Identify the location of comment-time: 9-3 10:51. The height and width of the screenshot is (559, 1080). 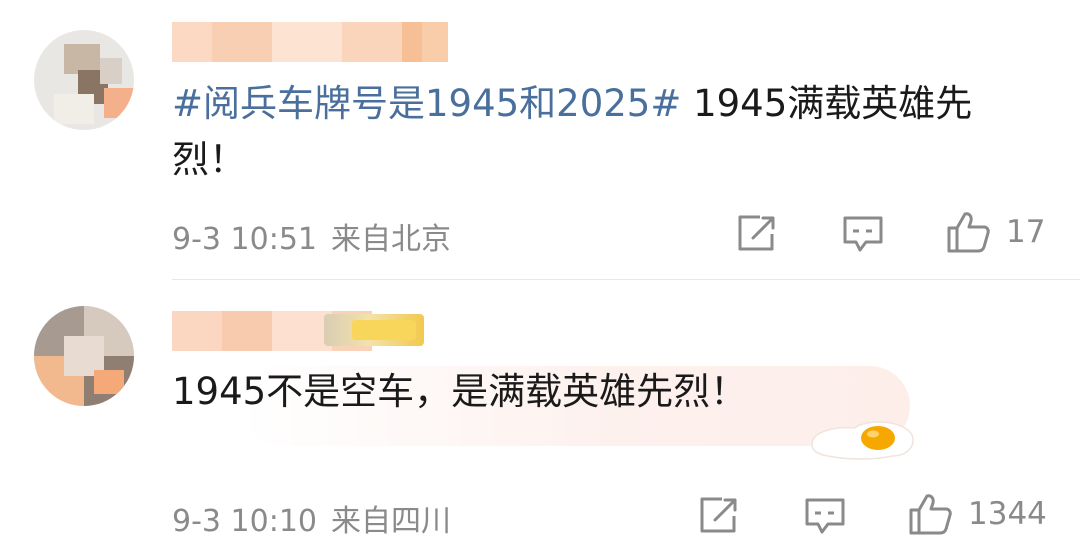
(244, 239).